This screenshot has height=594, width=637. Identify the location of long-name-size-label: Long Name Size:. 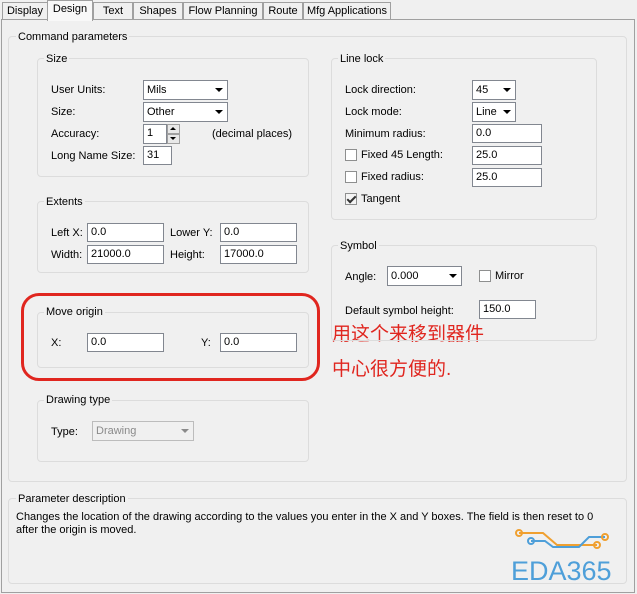
(93, 156).